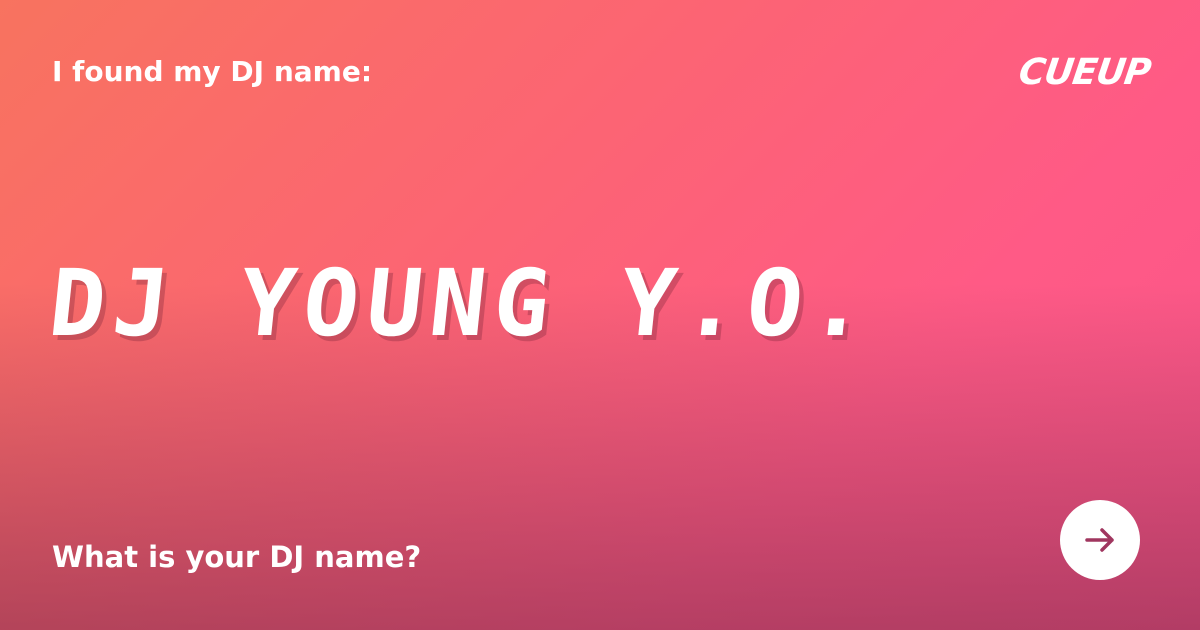 The height and width of the screenshot is (630, 1200). I want to click on intro-text: I found my DJ name:, so click(212, 71).